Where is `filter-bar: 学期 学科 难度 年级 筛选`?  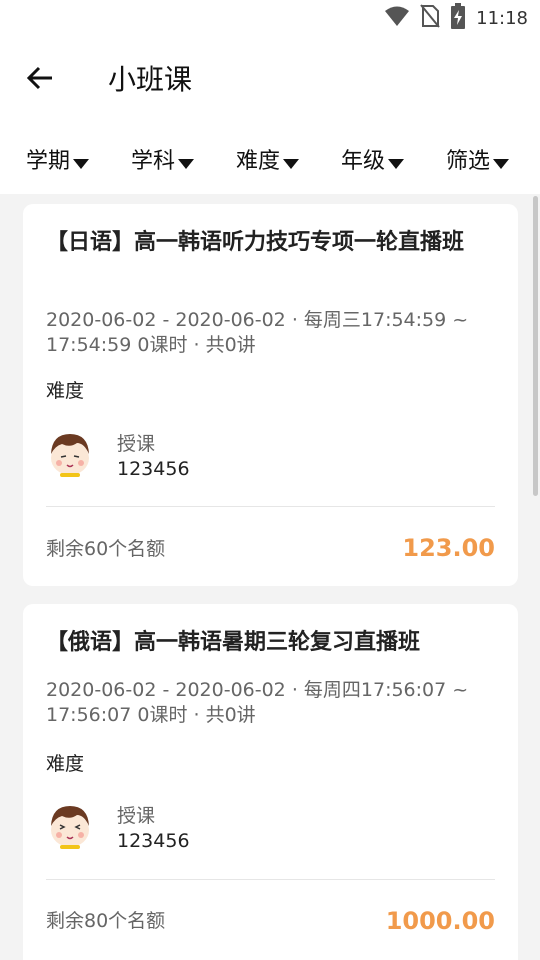
filter-bar: 学期 学科 难度 年级 筛选 is located at coordinates (270, 159).